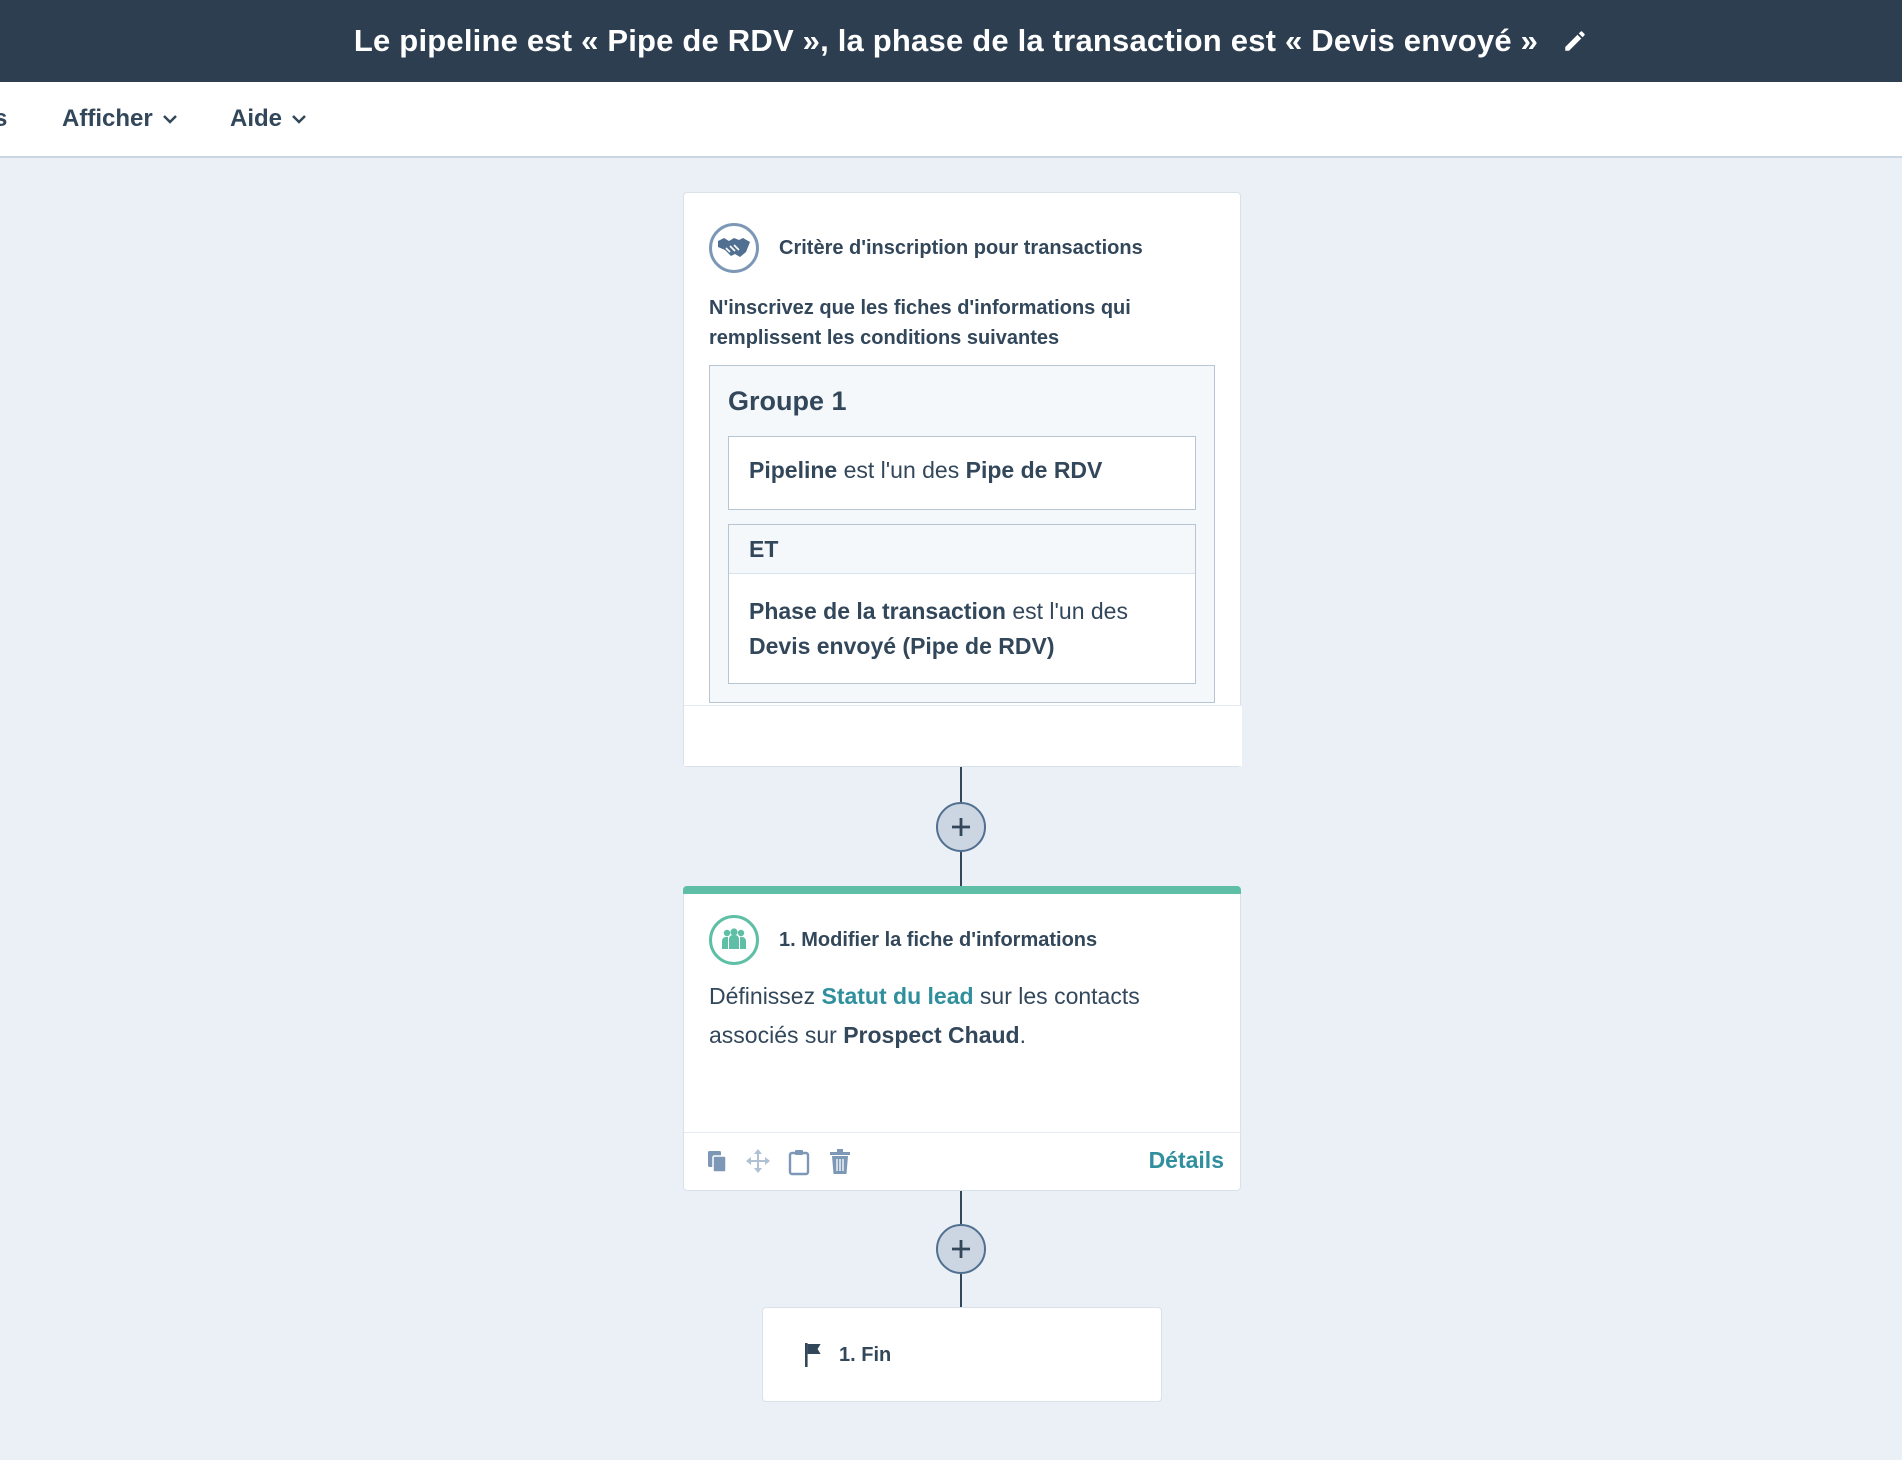 Image resolution: width=1902 pixels, height=1460 pixels. Describe the element at coordinates (963, 735) in the screenshot. I see `trigger-card-footer` at that location.